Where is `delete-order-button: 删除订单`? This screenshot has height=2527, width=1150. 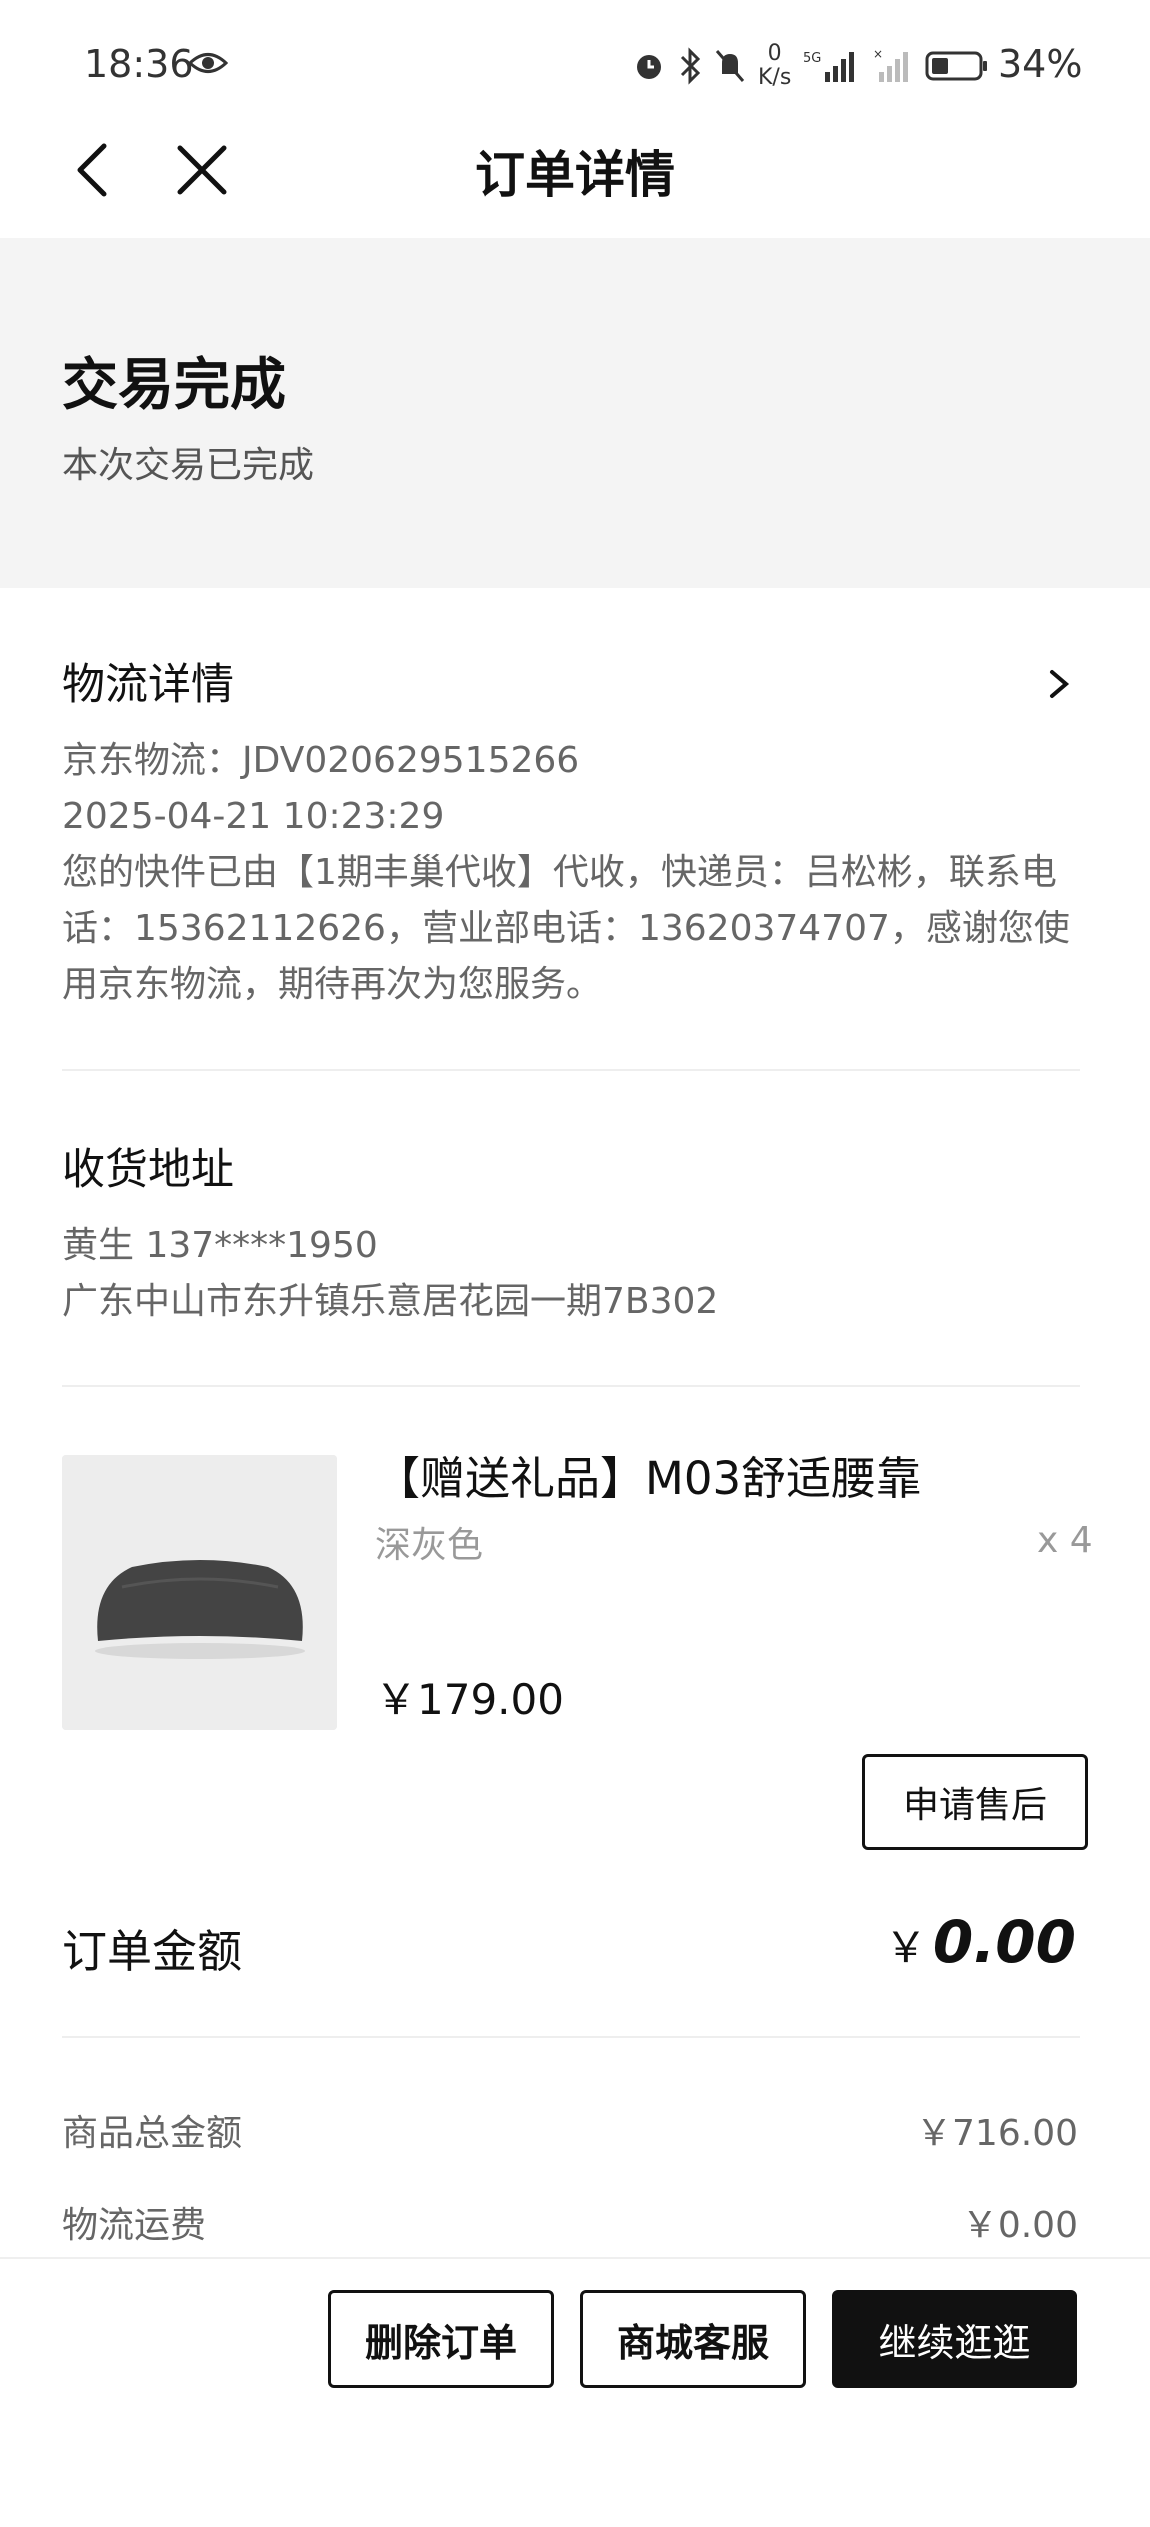 delete-order-button: 删除订单 is located at coordinates (441, 2339).